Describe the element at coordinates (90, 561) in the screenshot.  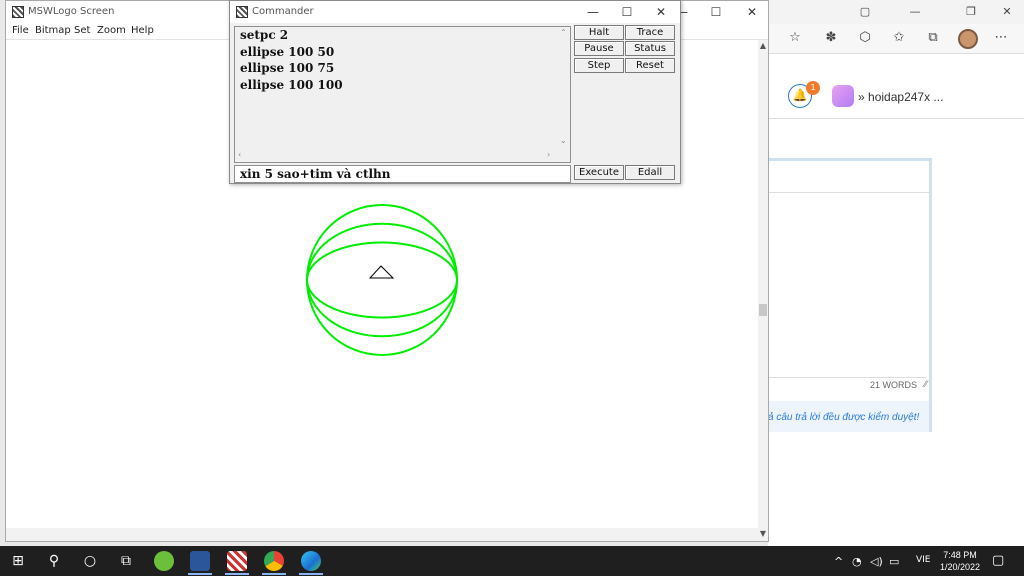
I see `cortana-icon: ○` at that location.